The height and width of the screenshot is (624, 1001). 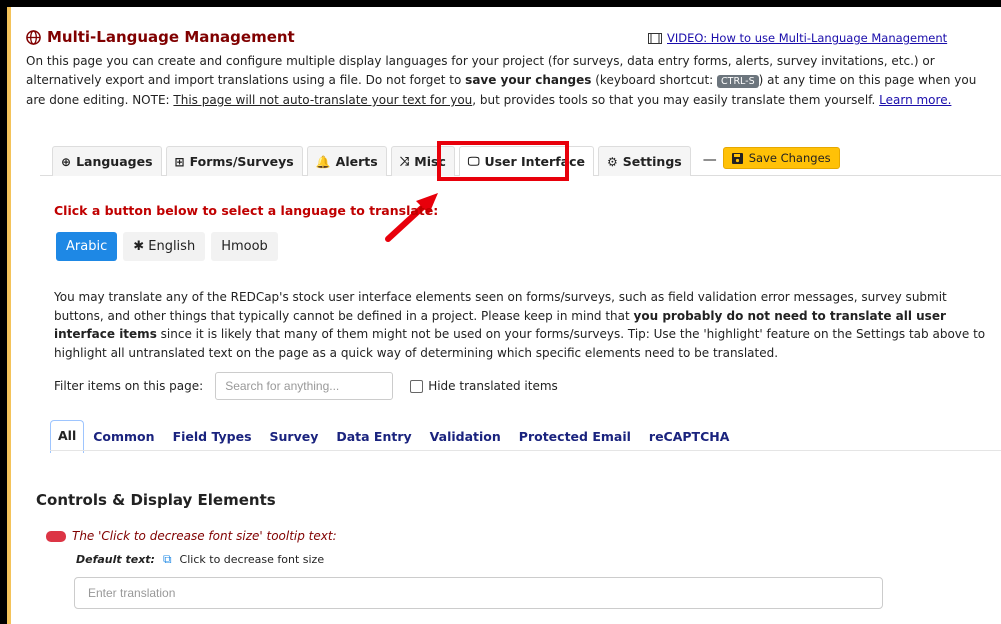 What do you see at coordinates (689, 436) in the screenshot?
I see `subtab-recaptcha: reCAPTCHA` at bounding box center [689, 436].